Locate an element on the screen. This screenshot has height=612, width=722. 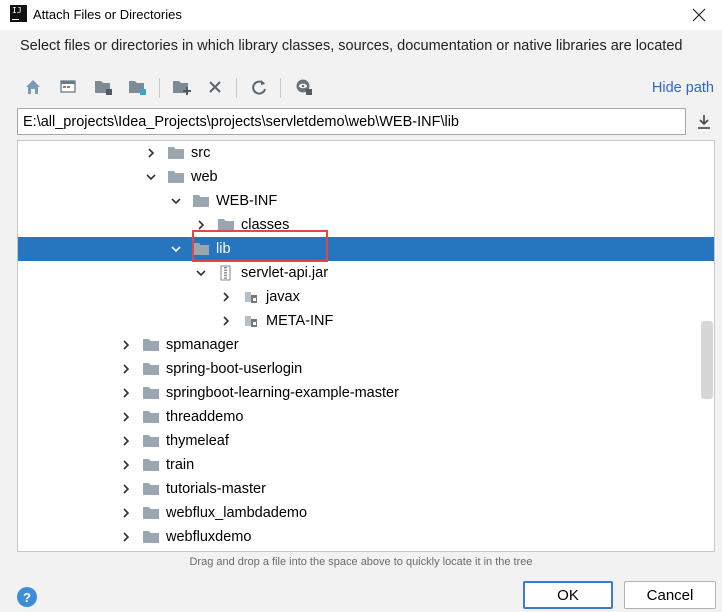
module-folder-button is located at coordinates (138, 87).